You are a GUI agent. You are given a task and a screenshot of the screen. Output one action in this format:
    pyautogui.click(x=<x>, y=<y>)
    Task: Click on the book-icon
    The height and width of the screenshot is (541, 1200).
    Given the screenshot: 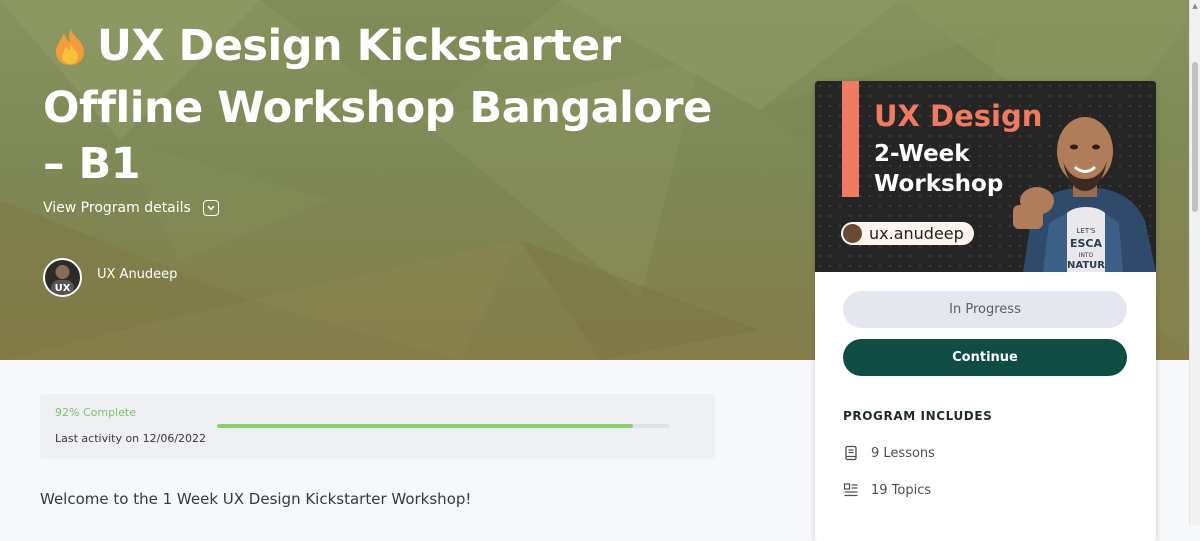 What is the action you would take?
    pyautogui.click(x=851, y=453)
    